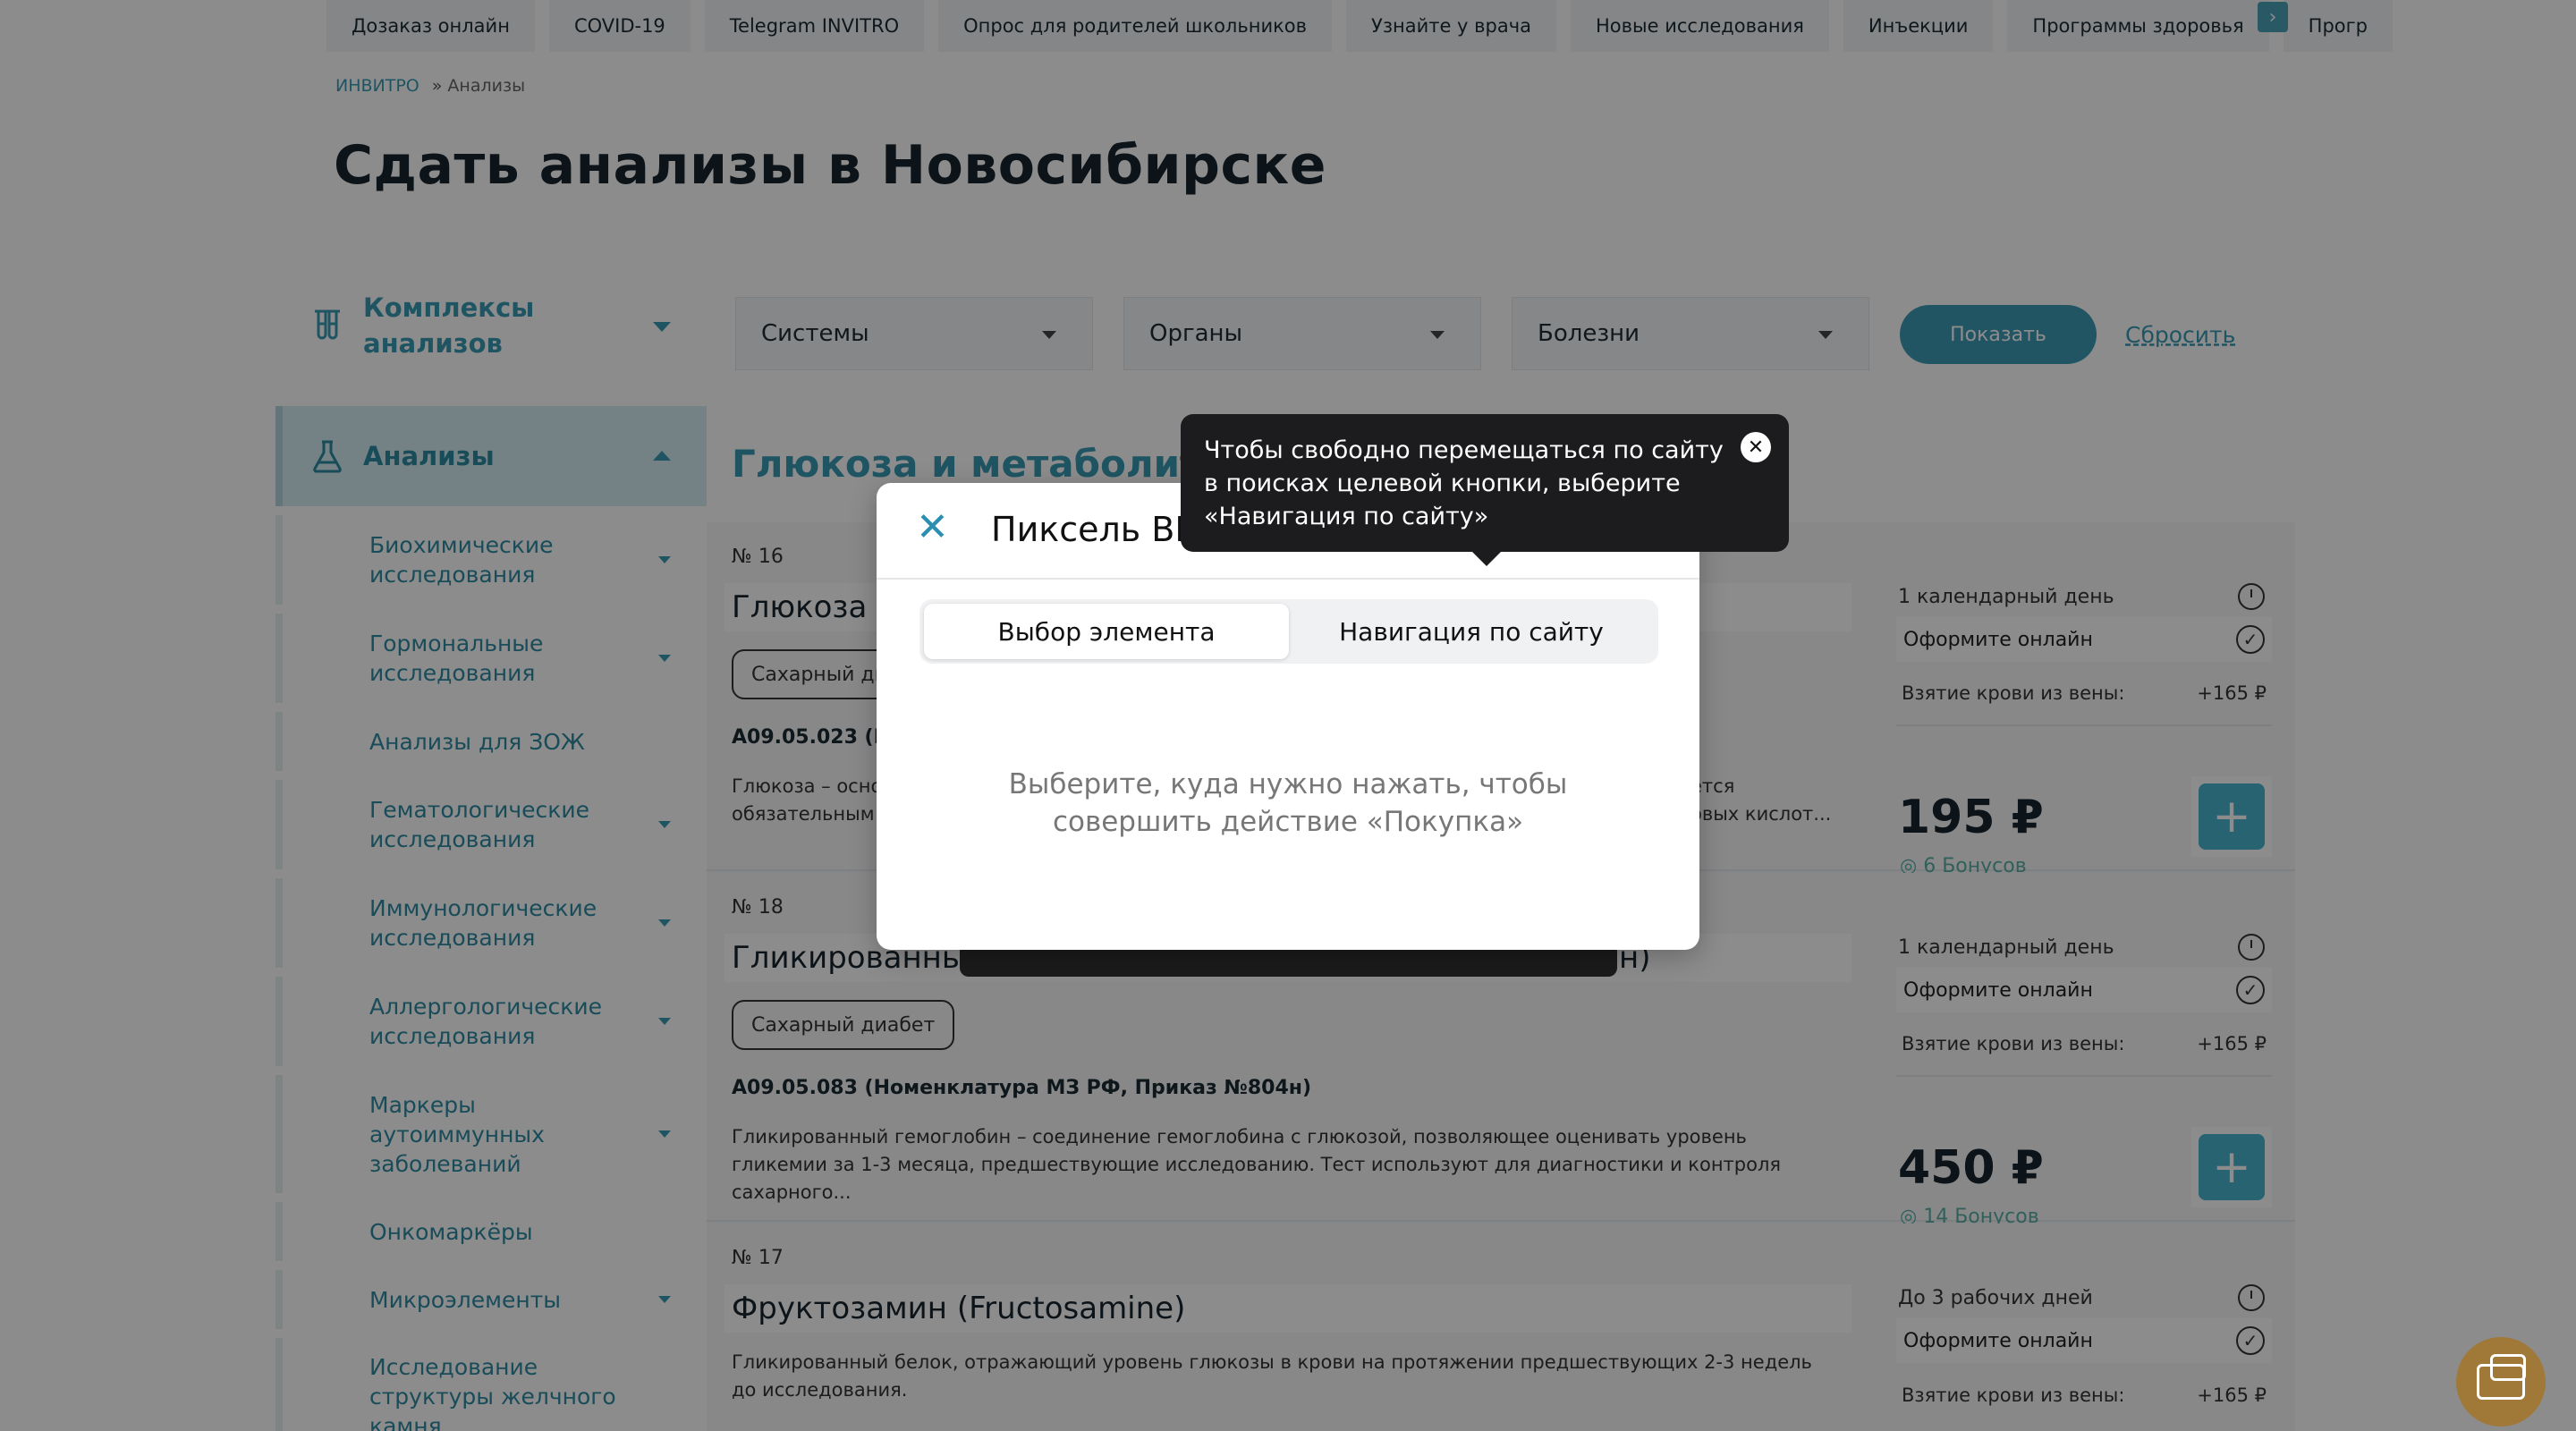  I want to click on close-icon: ✕, so click(934, 527).